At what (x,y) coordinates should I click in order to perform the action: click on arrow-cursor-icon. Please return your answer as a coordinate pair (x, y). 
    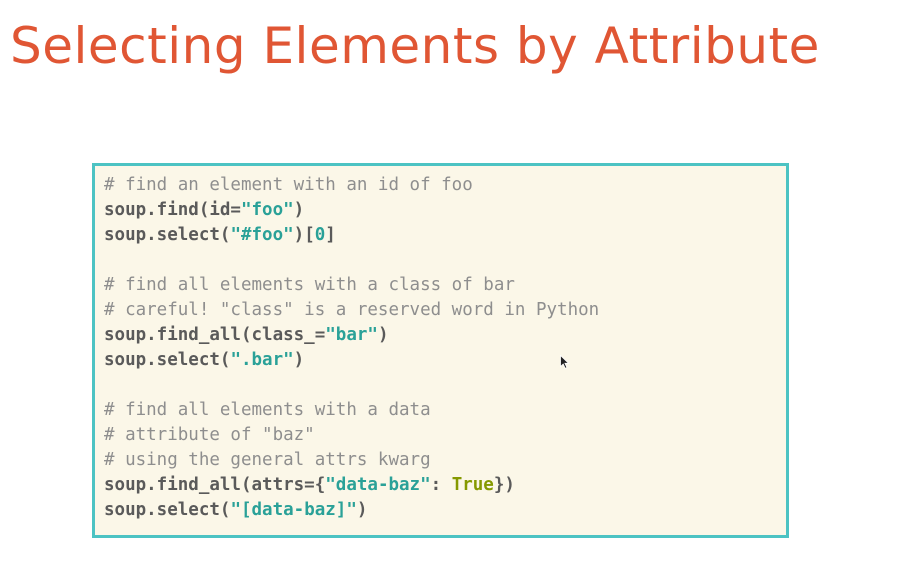
    Looking at the image, I should click on (565, 362).